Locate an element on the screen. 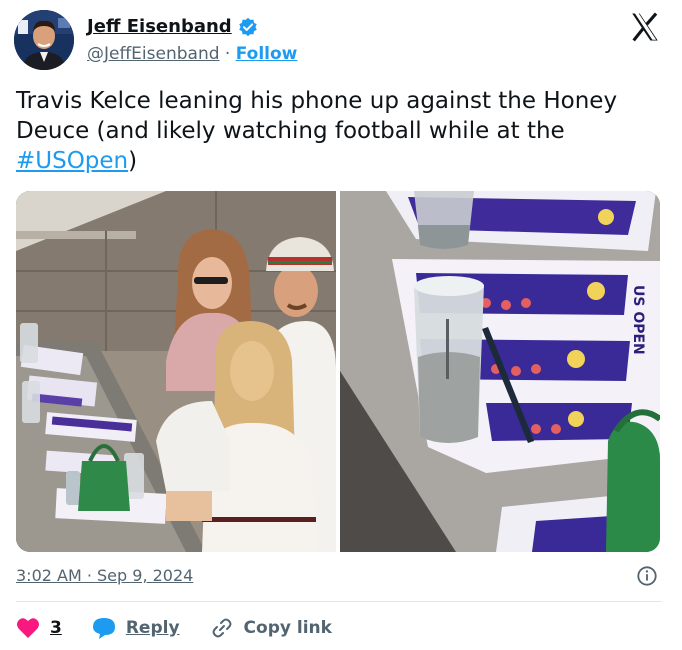 This screenshot has height=650, width=682. info-icon is located at coordinates (647, 576).